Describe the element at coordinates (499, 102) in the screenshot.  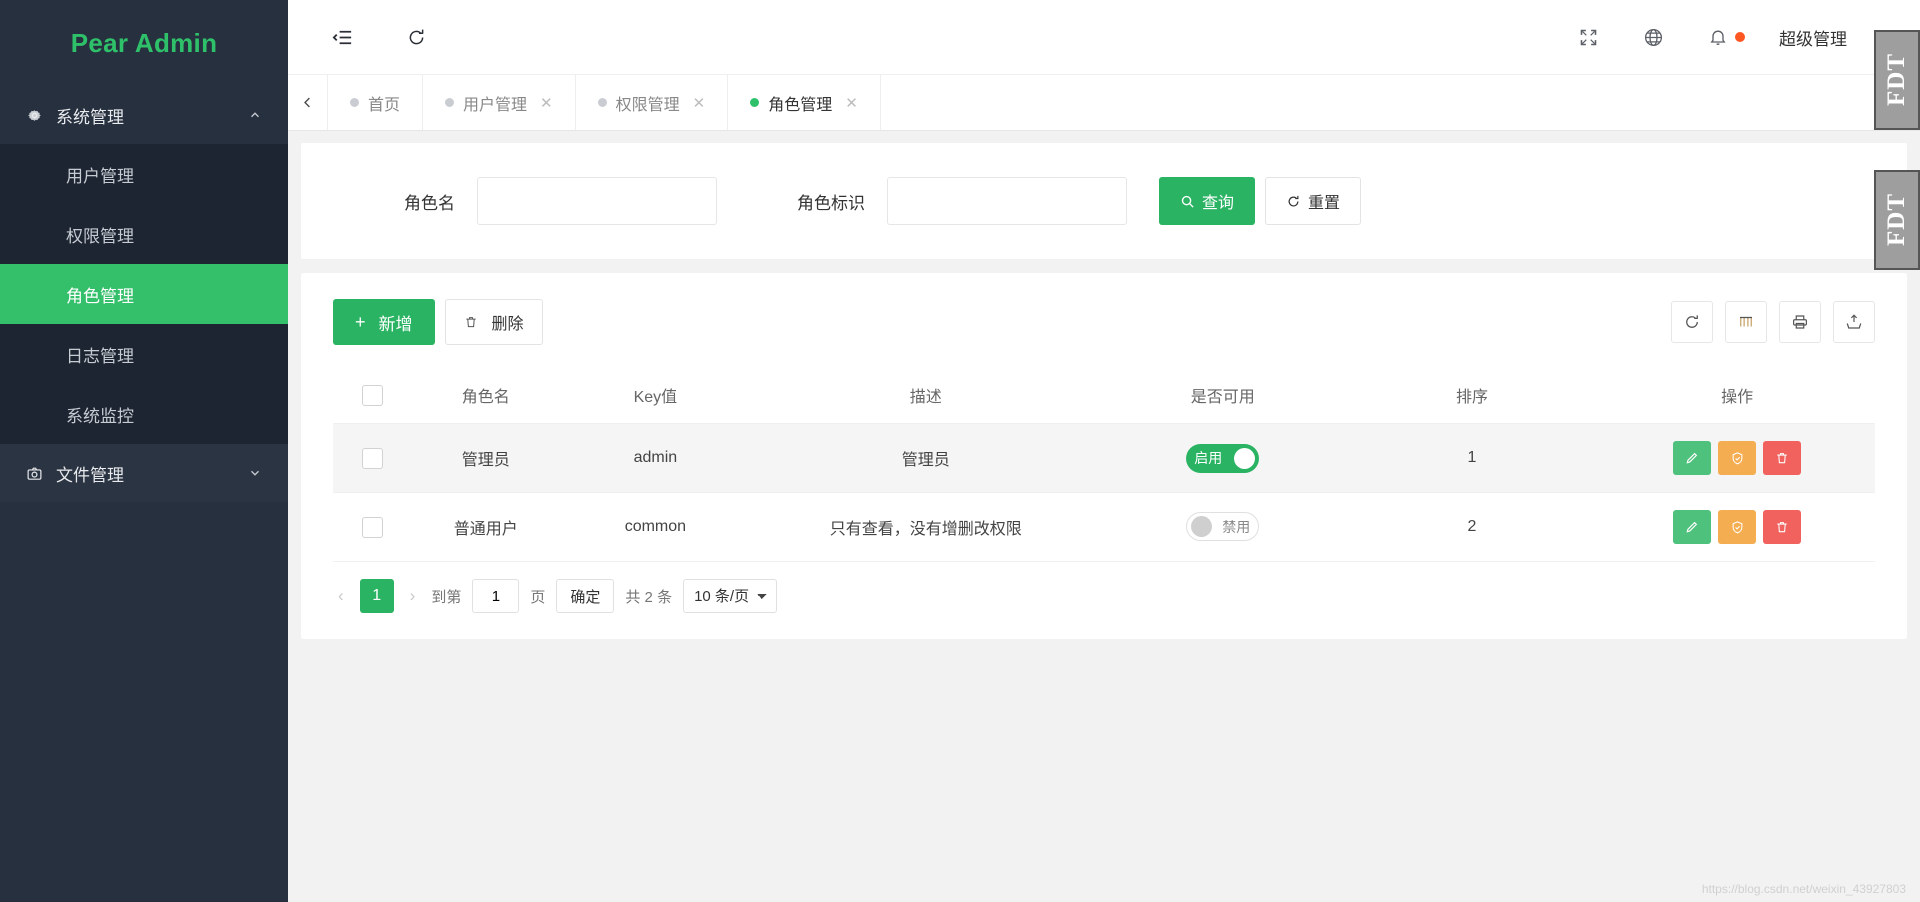
I see `tab-user-management: 用户管理 ✕` at that location.